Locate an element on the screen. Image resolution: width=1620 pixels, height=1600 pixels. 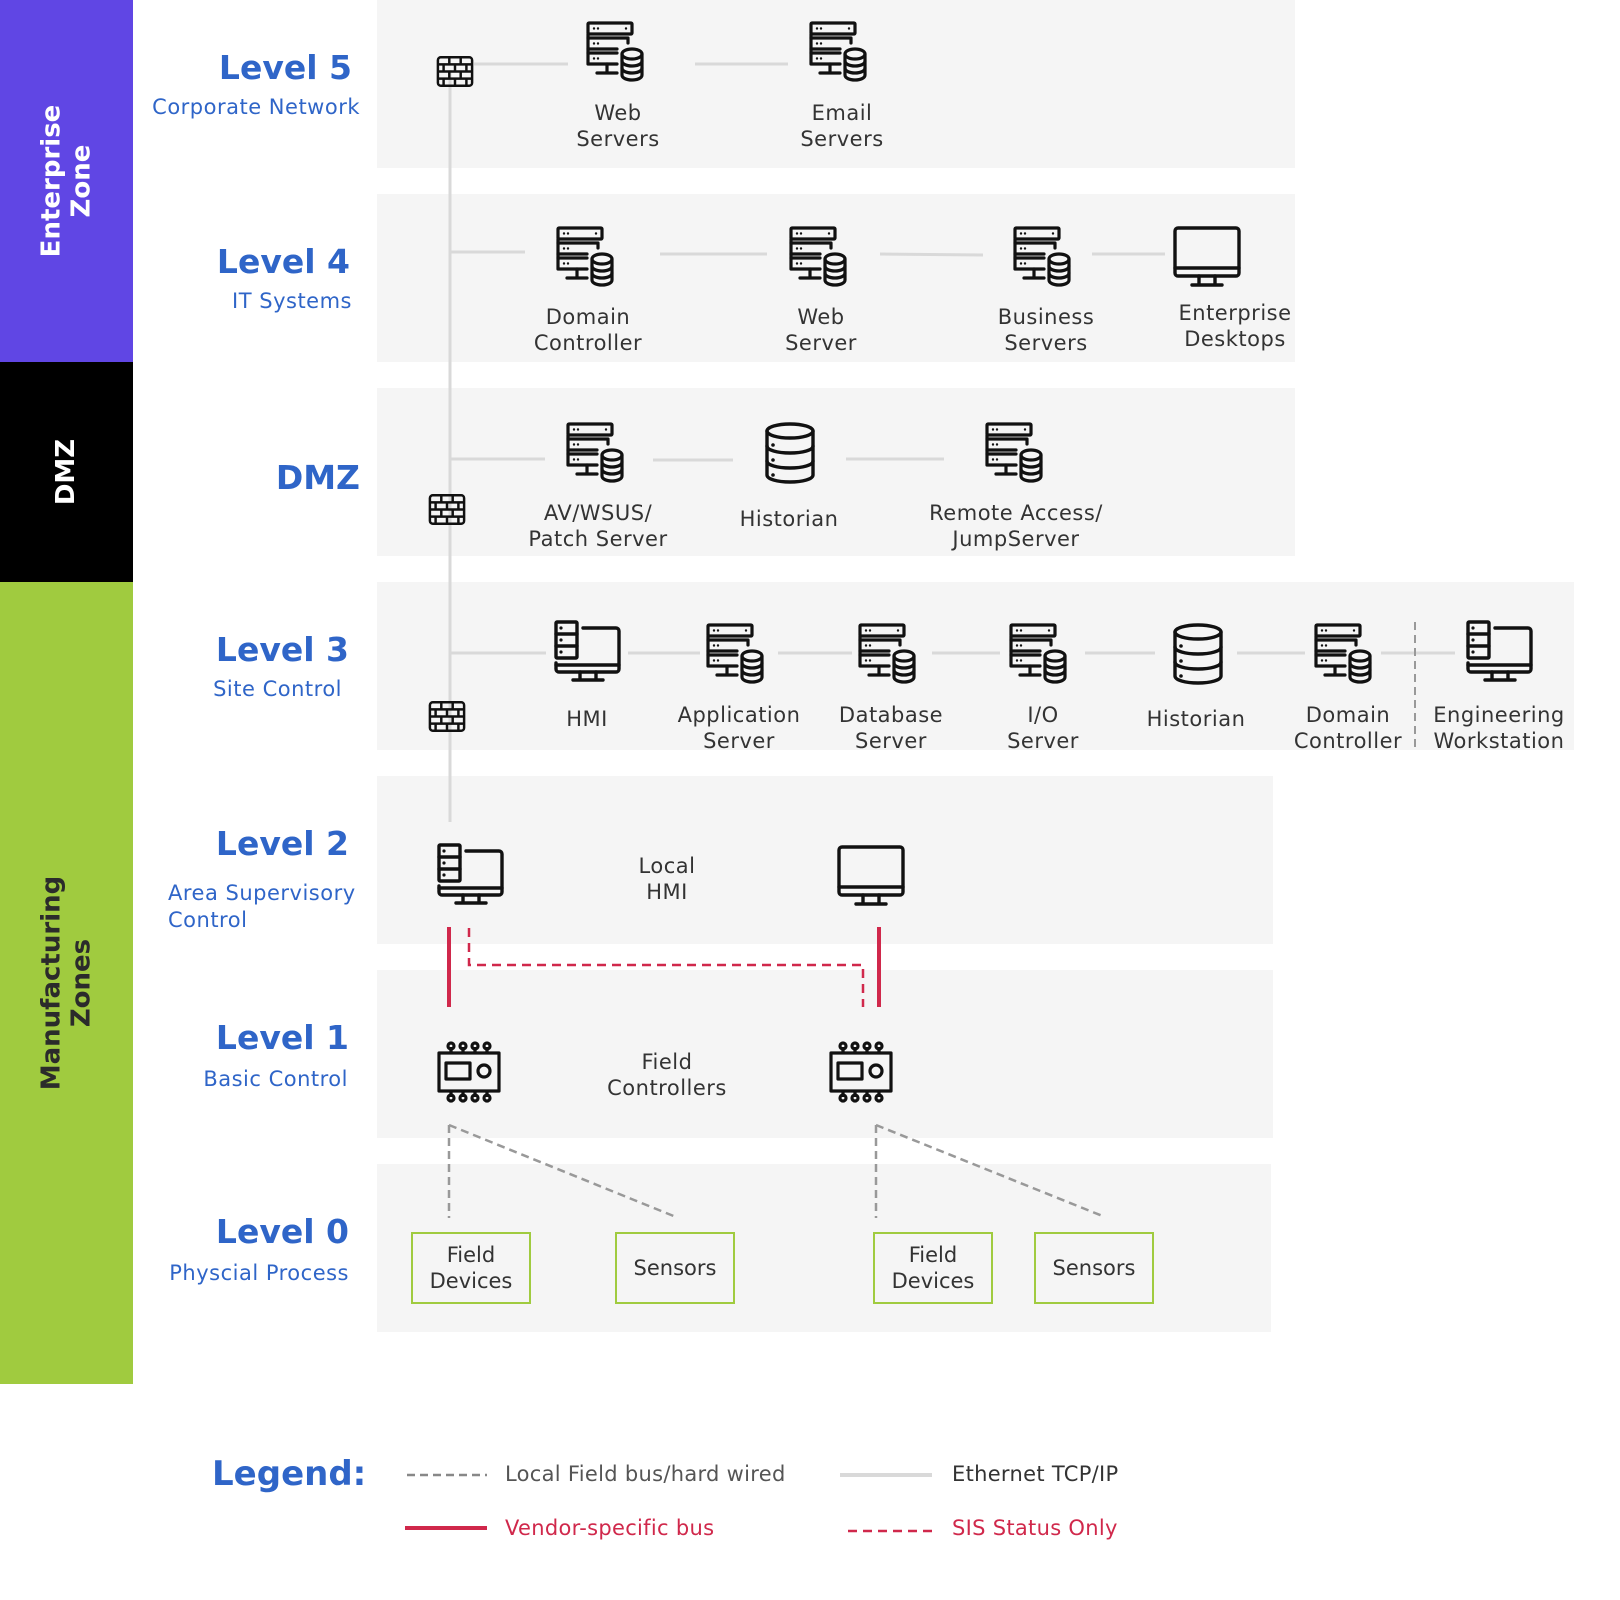
node-label: HMI is located at coordinates (587, 719).